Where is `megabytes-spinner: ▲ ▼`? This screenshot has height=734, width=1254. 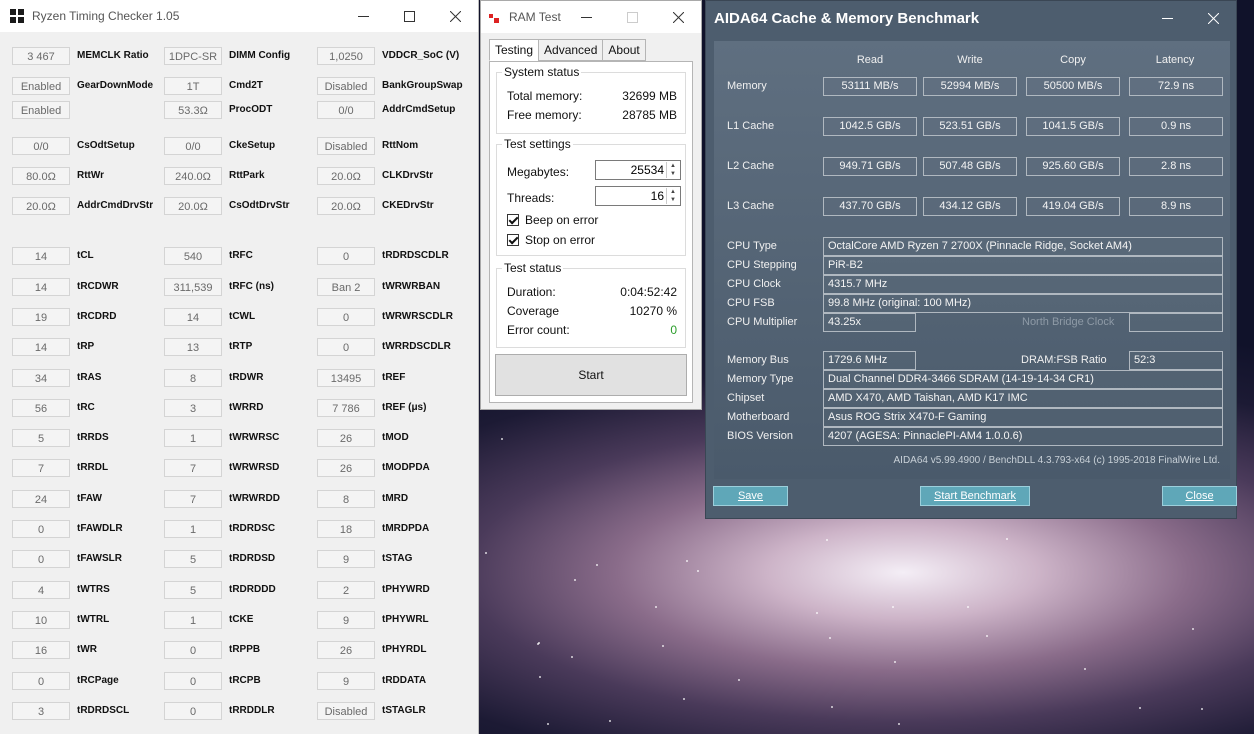
megabytes-spinner: ▲ ▼ is located at coordinates (672, 170).